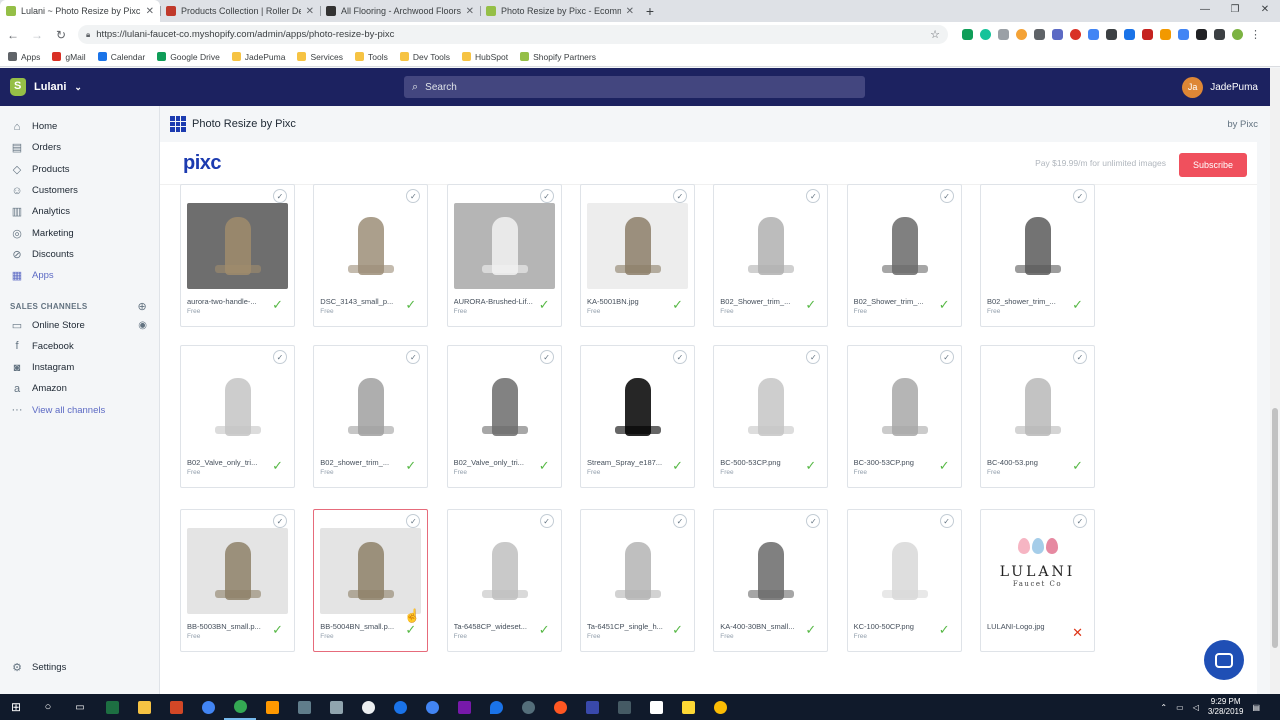  Describe the element at coordinates (237, 255) in the screenshot. I see `image-card: ✓ aurora-two-handle-... Free ✓` at that location.